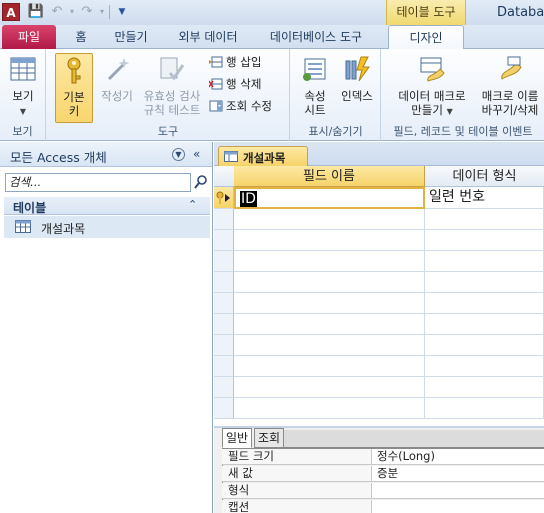 This screenshot has height=513, width=544. I want to click on property-value: 정수(Long), so click(406, 456).